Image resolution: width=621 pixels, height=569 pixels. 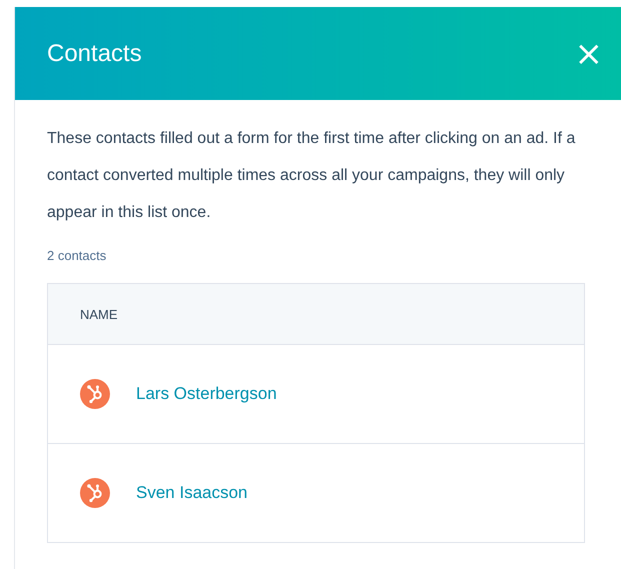 I want to click on contact-name-link: Sven Isaacson, so click(x=192, y=493).